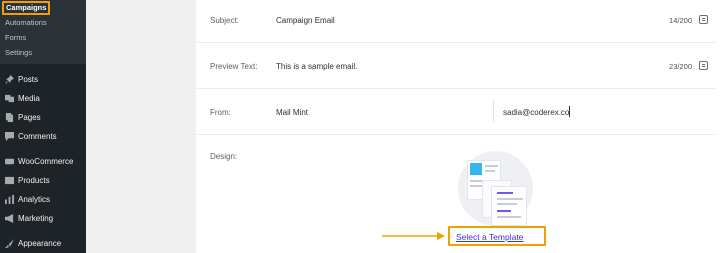 This screenshot has height=253, width=726. What do you see at coordinates (489, 237) in the screenshot?
I see `select-template-link: Select a Template` at bounding box center [489, 237].